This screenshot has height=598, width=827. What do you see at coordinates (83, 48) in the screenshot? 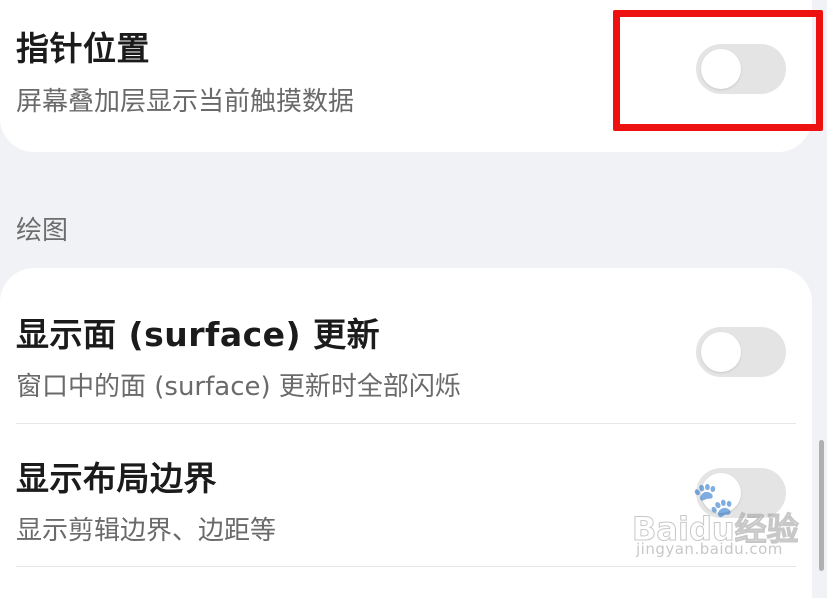
I see `pointer-location-title: 指针位置` at bounding box center [83, 48].